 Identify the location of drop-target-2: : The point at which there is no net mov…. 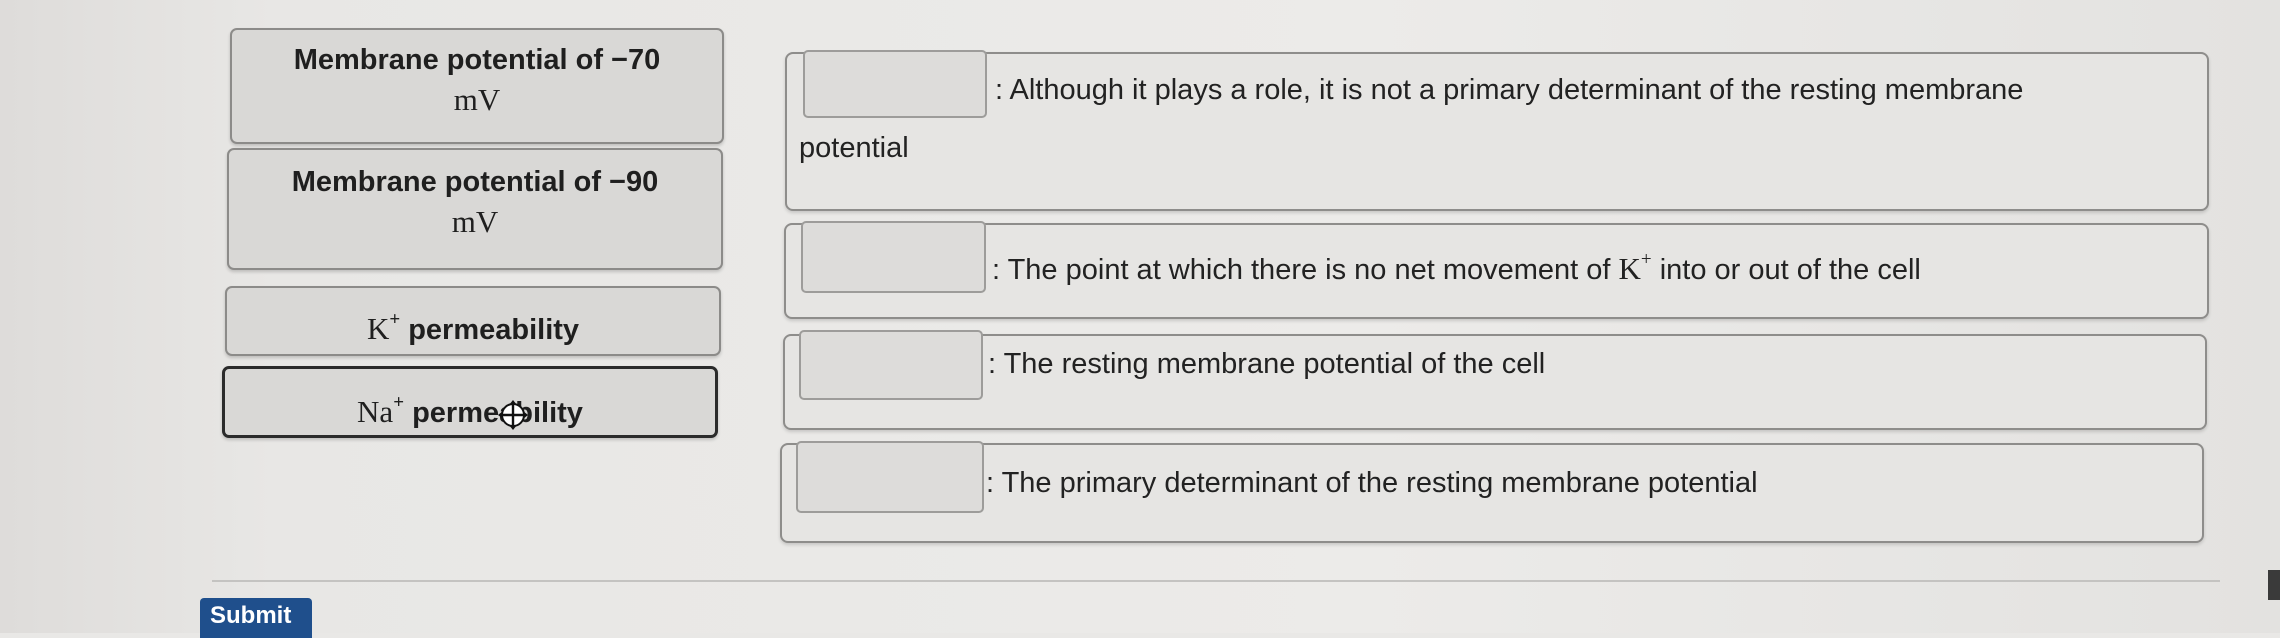
(1496, 270).